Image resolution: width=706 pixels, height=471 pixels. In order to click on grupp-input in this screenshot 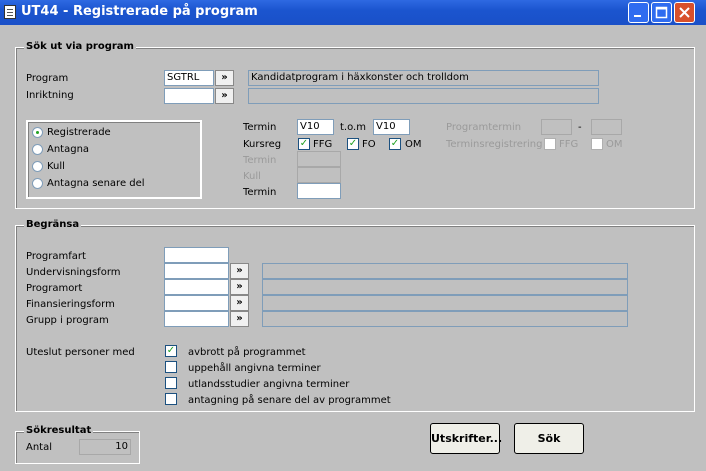, I will do `click(196, 319)`.